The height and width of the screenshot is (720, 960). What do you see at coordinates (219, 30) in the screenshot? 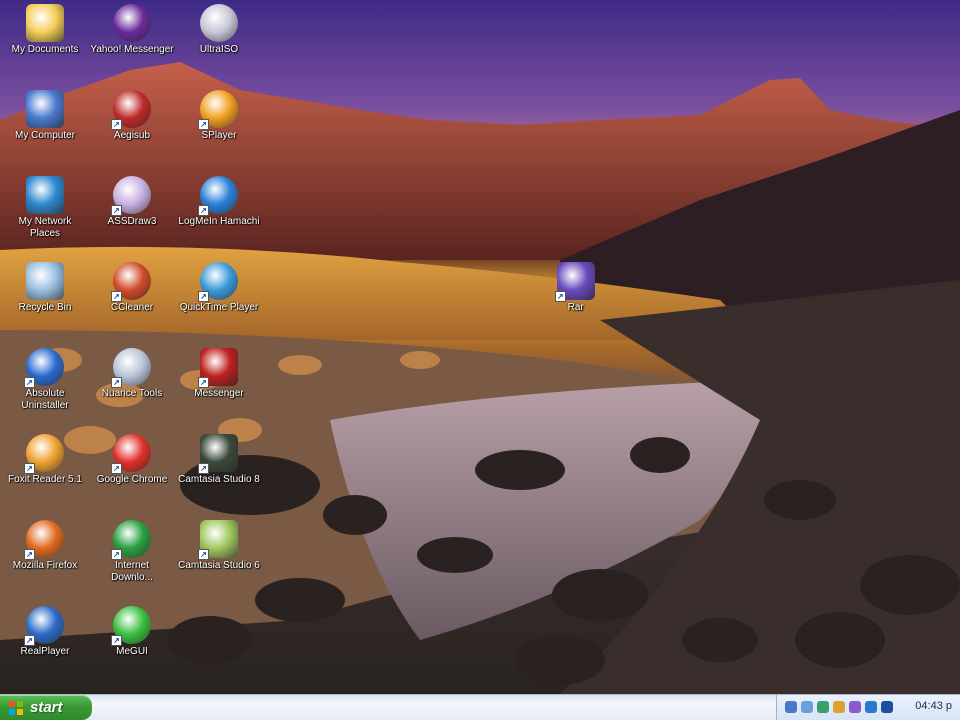
I see `desktop-icon-disc: UltraISO` at bounding box center [219, 30].